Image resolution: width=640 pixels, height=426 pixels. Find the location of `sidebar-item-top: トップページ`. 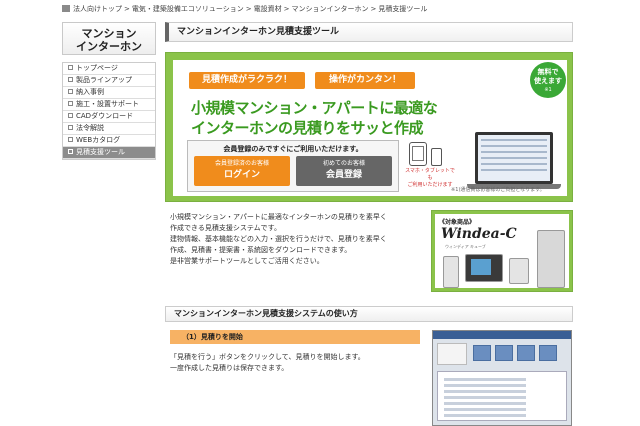

sidebar-item-top: トップページ is located at coordinates (109, 69).